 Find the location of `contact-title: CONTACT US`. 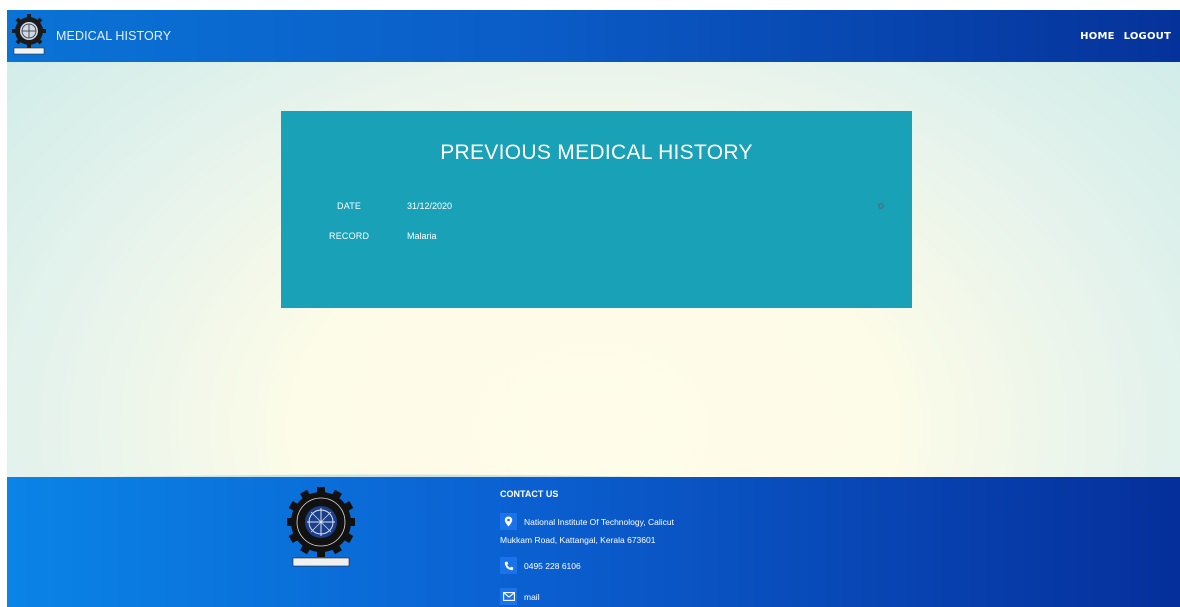

contact-title: CONTACT US is located at coordinates (529, 494).